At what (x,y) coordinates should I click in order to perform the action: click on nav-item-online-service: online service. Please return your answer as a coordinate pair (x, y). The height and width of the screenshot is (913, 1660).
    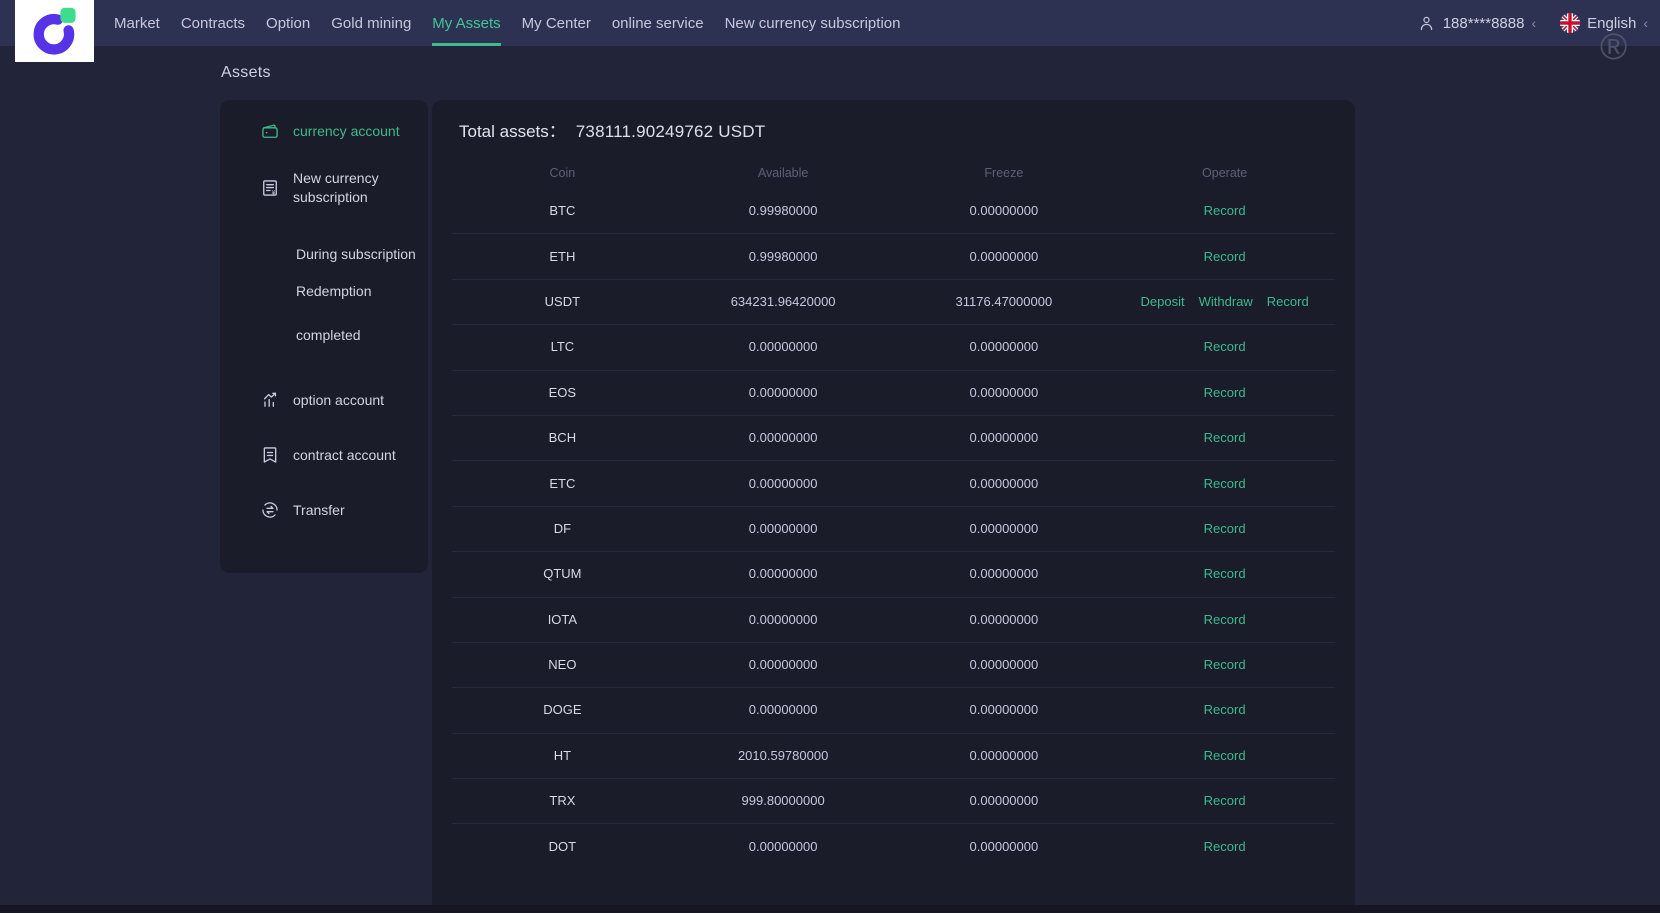
    Looking at the image, I should click on (658, 23).